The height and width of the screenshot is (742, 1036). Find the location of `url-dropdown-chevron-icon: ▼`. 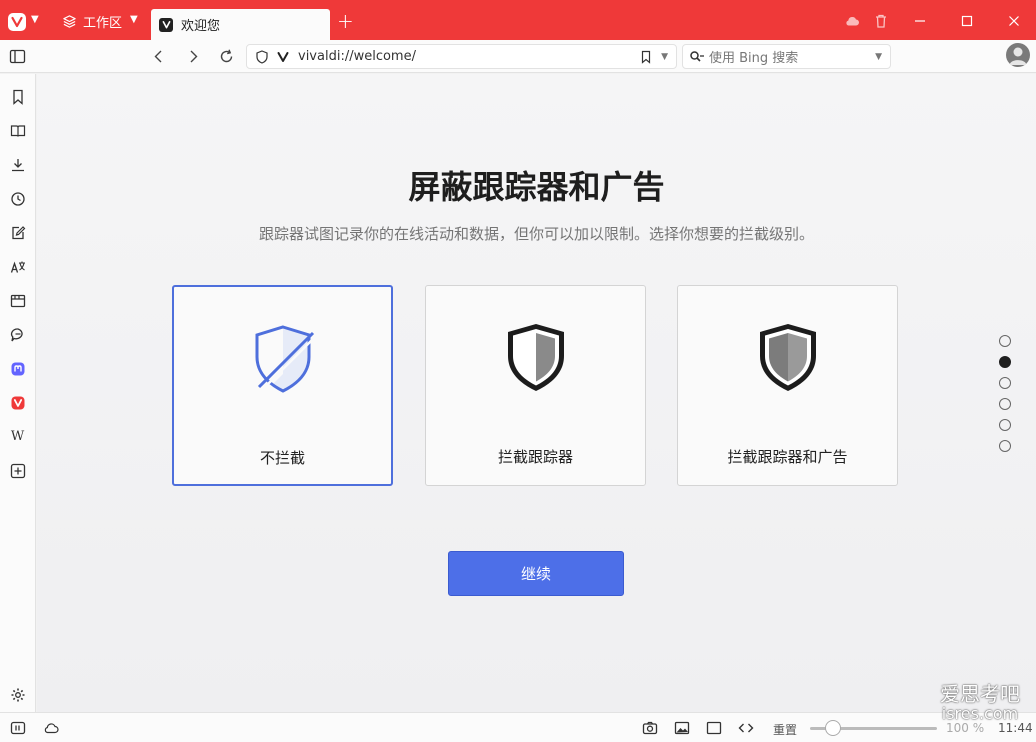

url-dropdown-chevron-icon: ▼ is located at coordinates (664, 57).